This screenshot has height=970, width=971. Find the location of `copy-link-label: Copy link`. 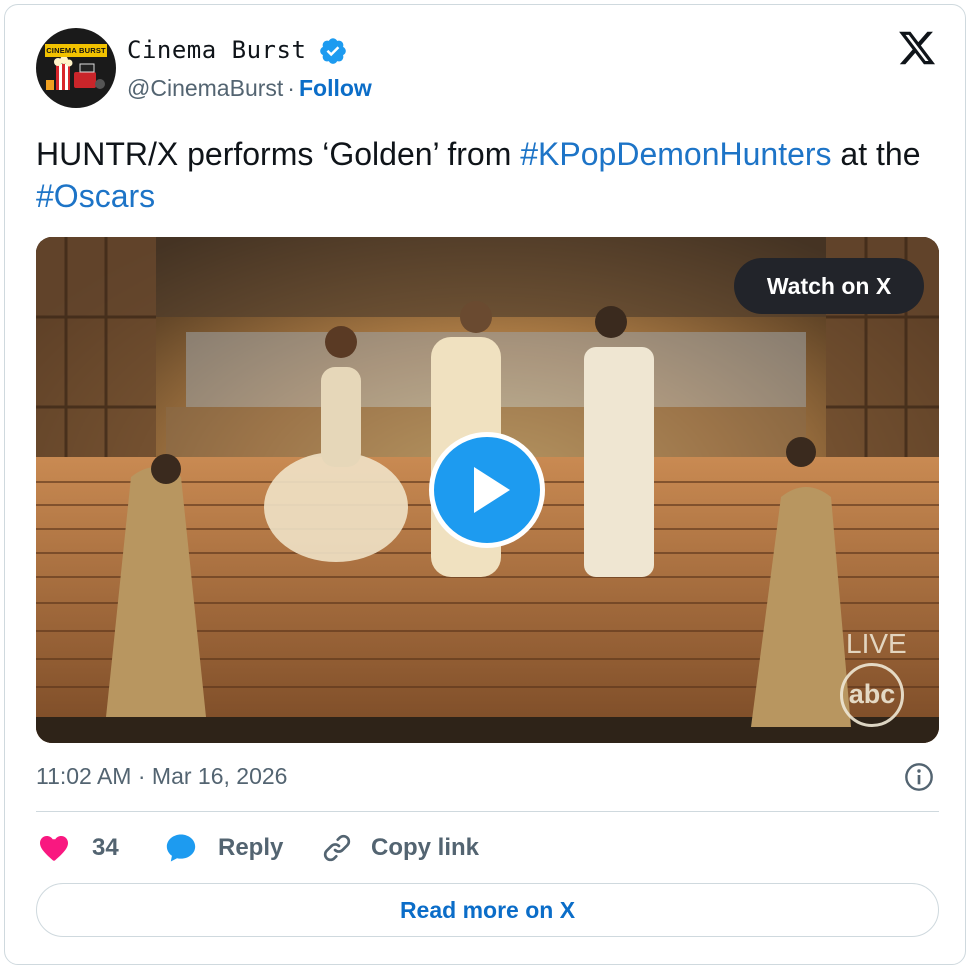

copy-link-label: Copy link is located at coordinates (425, 847).